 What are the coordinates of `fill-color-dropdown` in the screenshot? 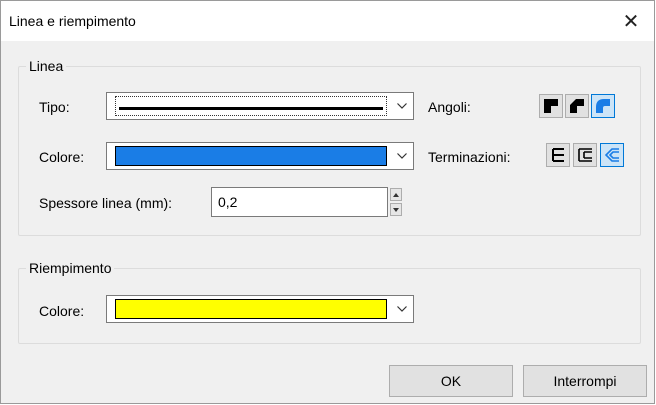 It's located at (260, 309).